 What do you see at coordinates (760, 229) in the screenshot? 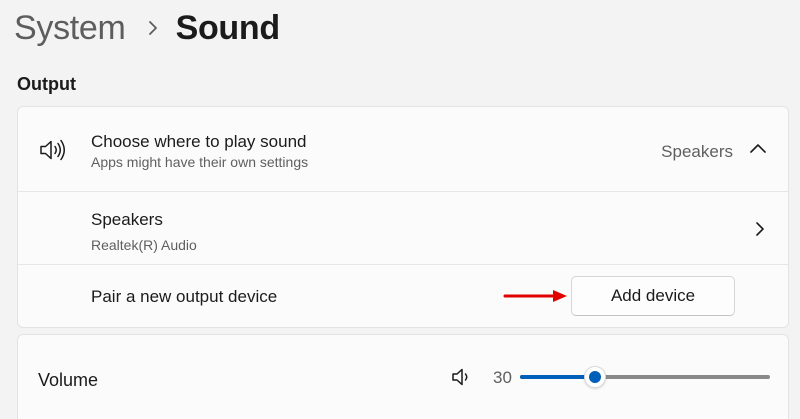
I see `chevron-right-icon` at bounding box center [760, 229].